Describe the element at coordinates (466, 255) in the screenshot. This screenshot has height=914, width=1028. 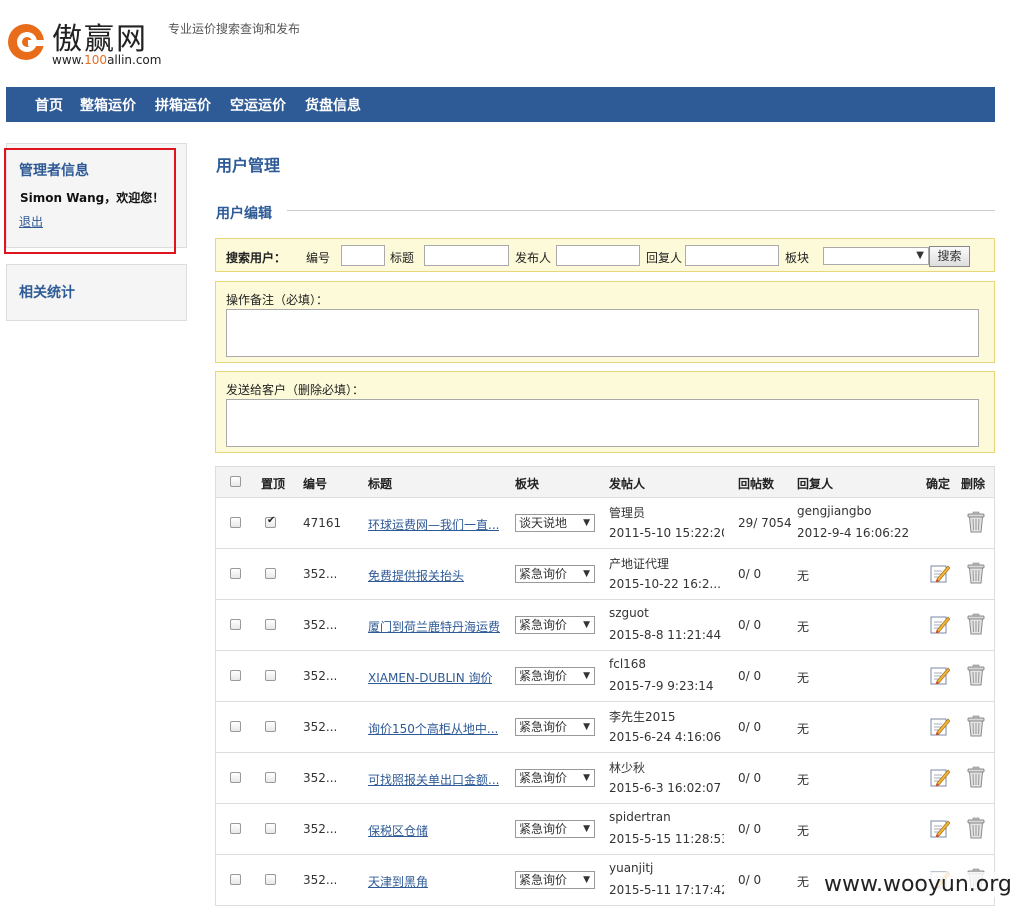
I see `title-input` at that location.